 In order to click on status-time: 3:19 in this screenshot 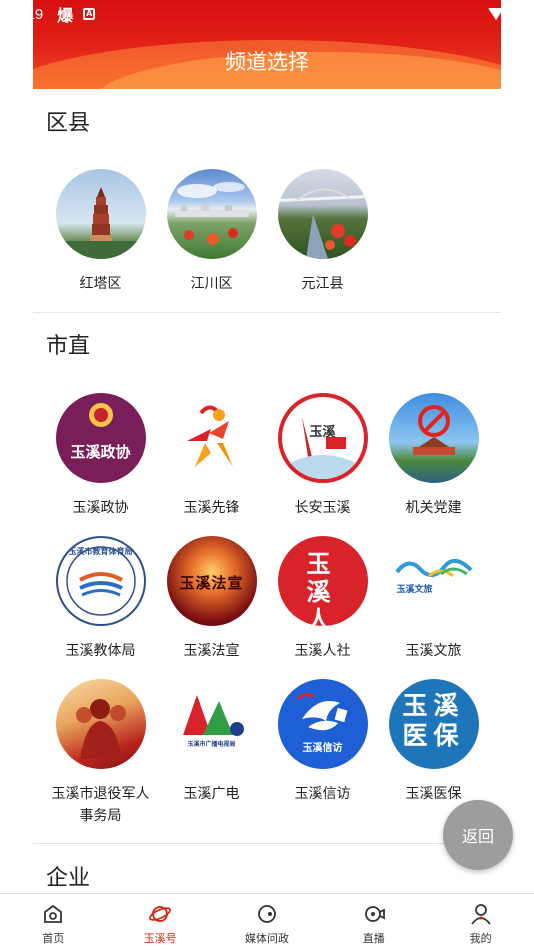, I will do `click(29, 14)`.